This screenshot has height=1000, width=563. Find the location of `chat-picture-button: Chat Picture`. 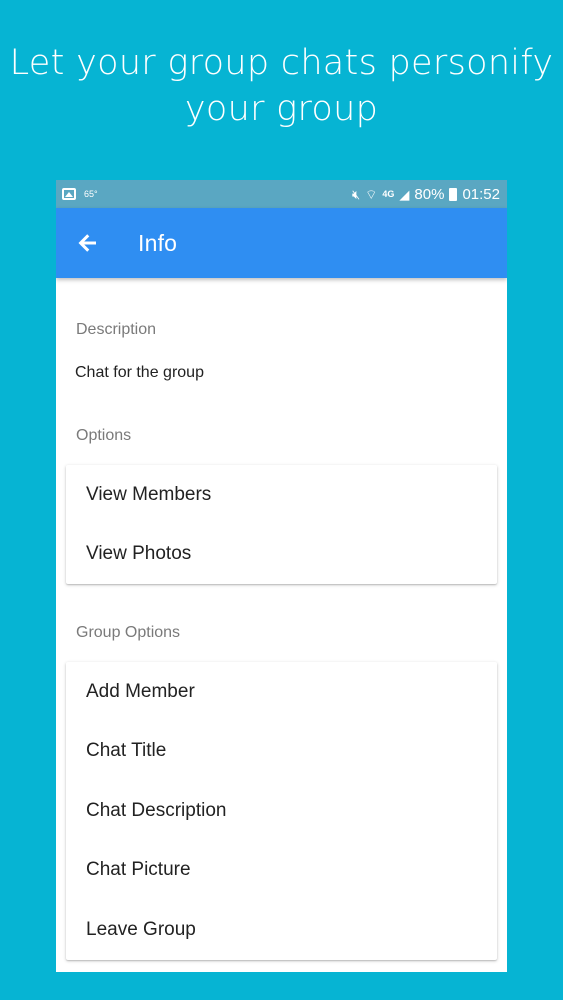

chat-picture-button: Chat Picture is located at coordinates (281, 871).